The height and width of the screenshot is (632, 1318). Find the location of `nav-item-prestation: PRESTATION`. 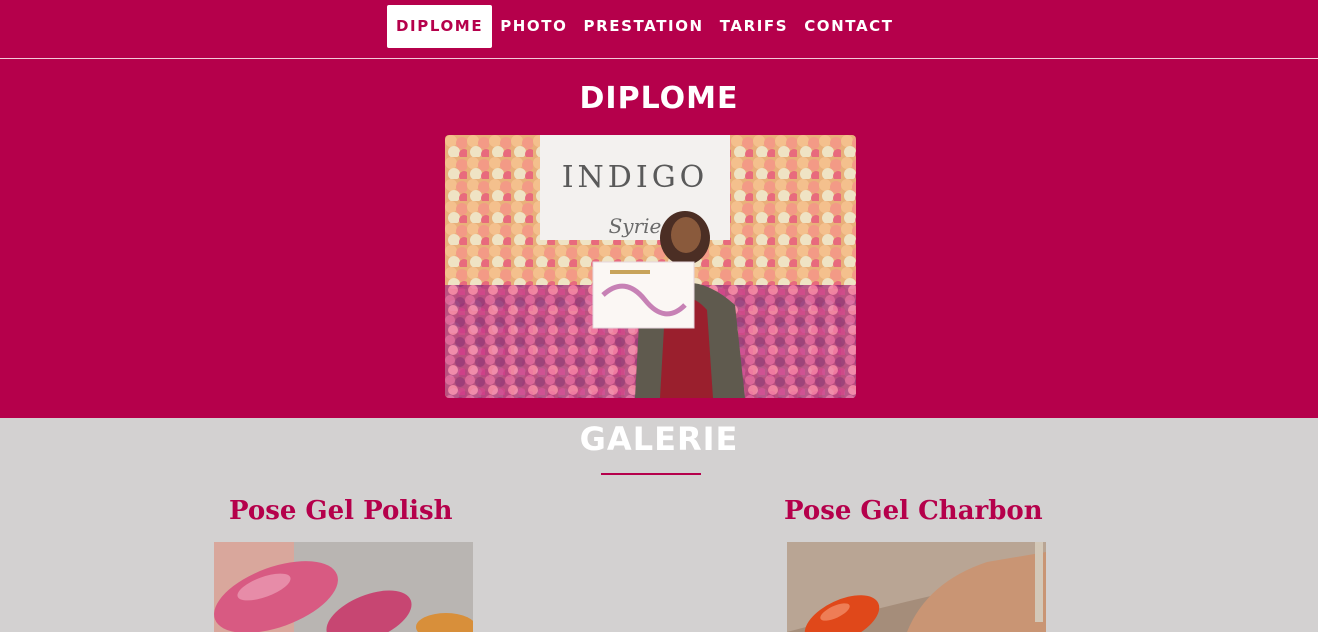

nav-item-prestation: PRESTATION is located at coordinates (643, 26).